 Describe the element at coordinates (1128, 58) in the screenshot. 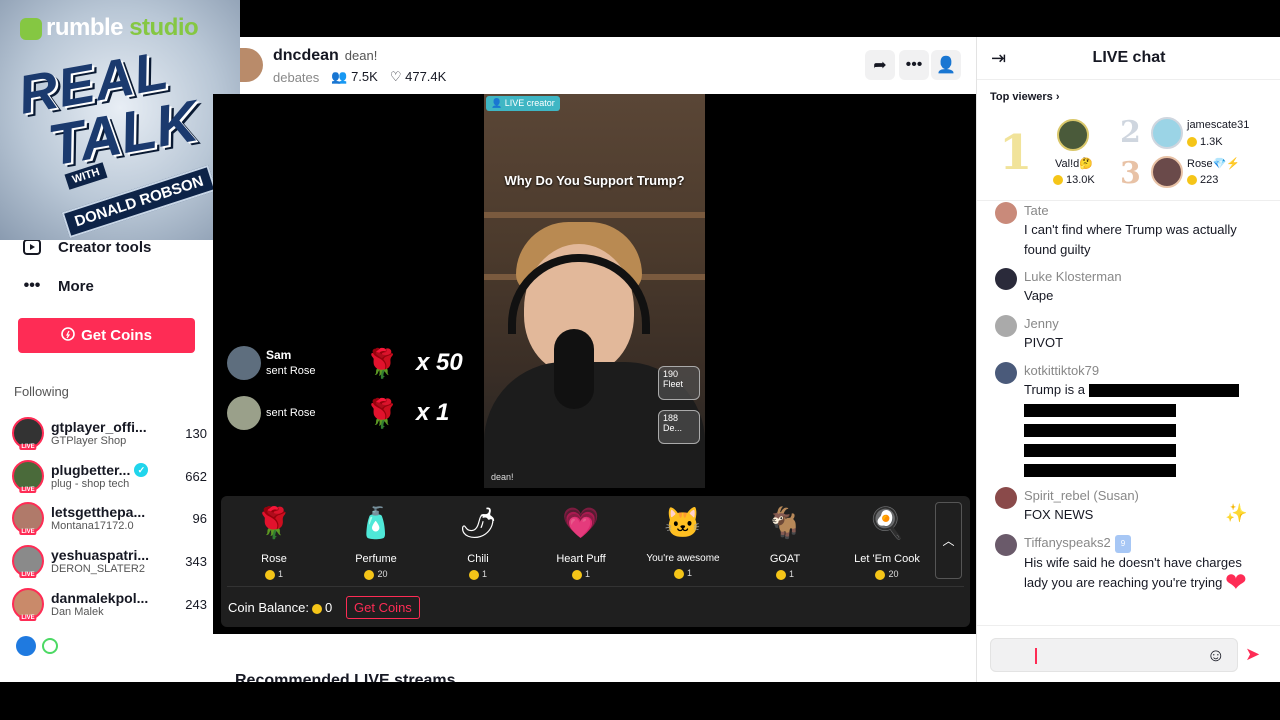

I see `chat-header: ⇥ LIVE chat` at that location.